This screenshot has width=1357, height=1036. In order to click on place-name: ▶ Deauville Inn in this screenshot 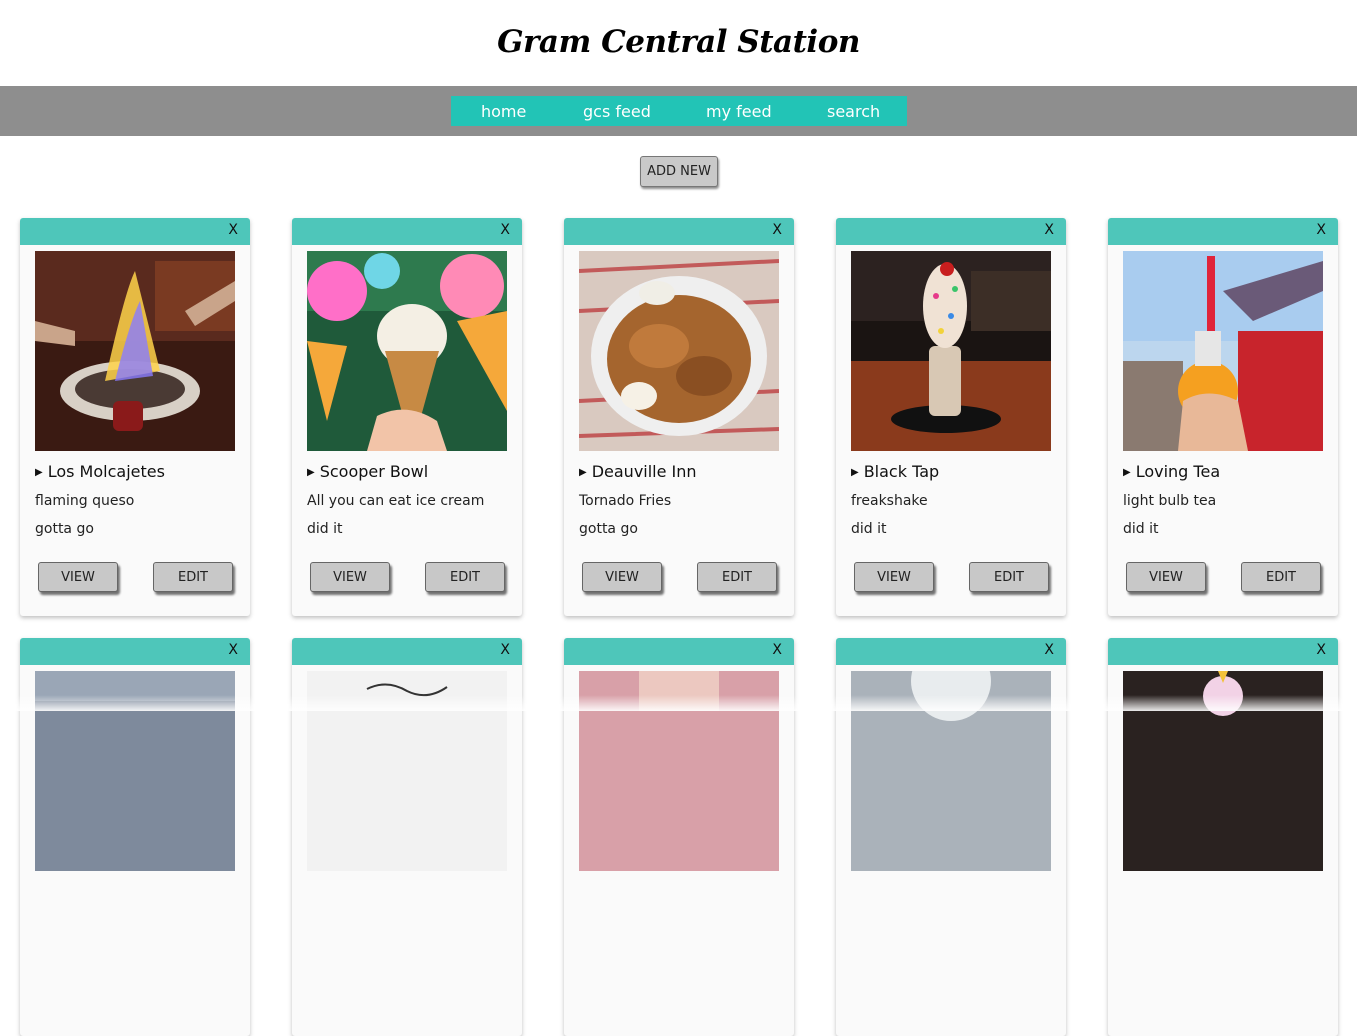, I will do `click(638, 471)`.